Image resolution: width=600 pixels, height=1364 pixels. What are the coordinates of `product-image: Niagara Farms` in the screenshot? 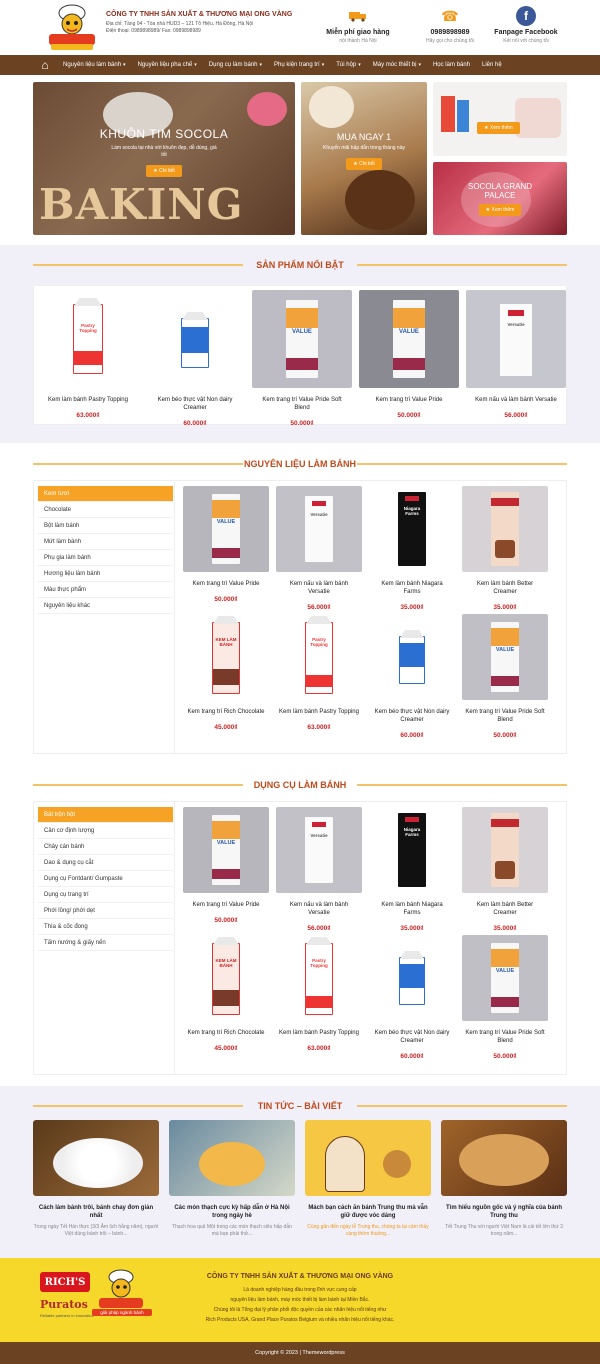 It's located at (412, 850).